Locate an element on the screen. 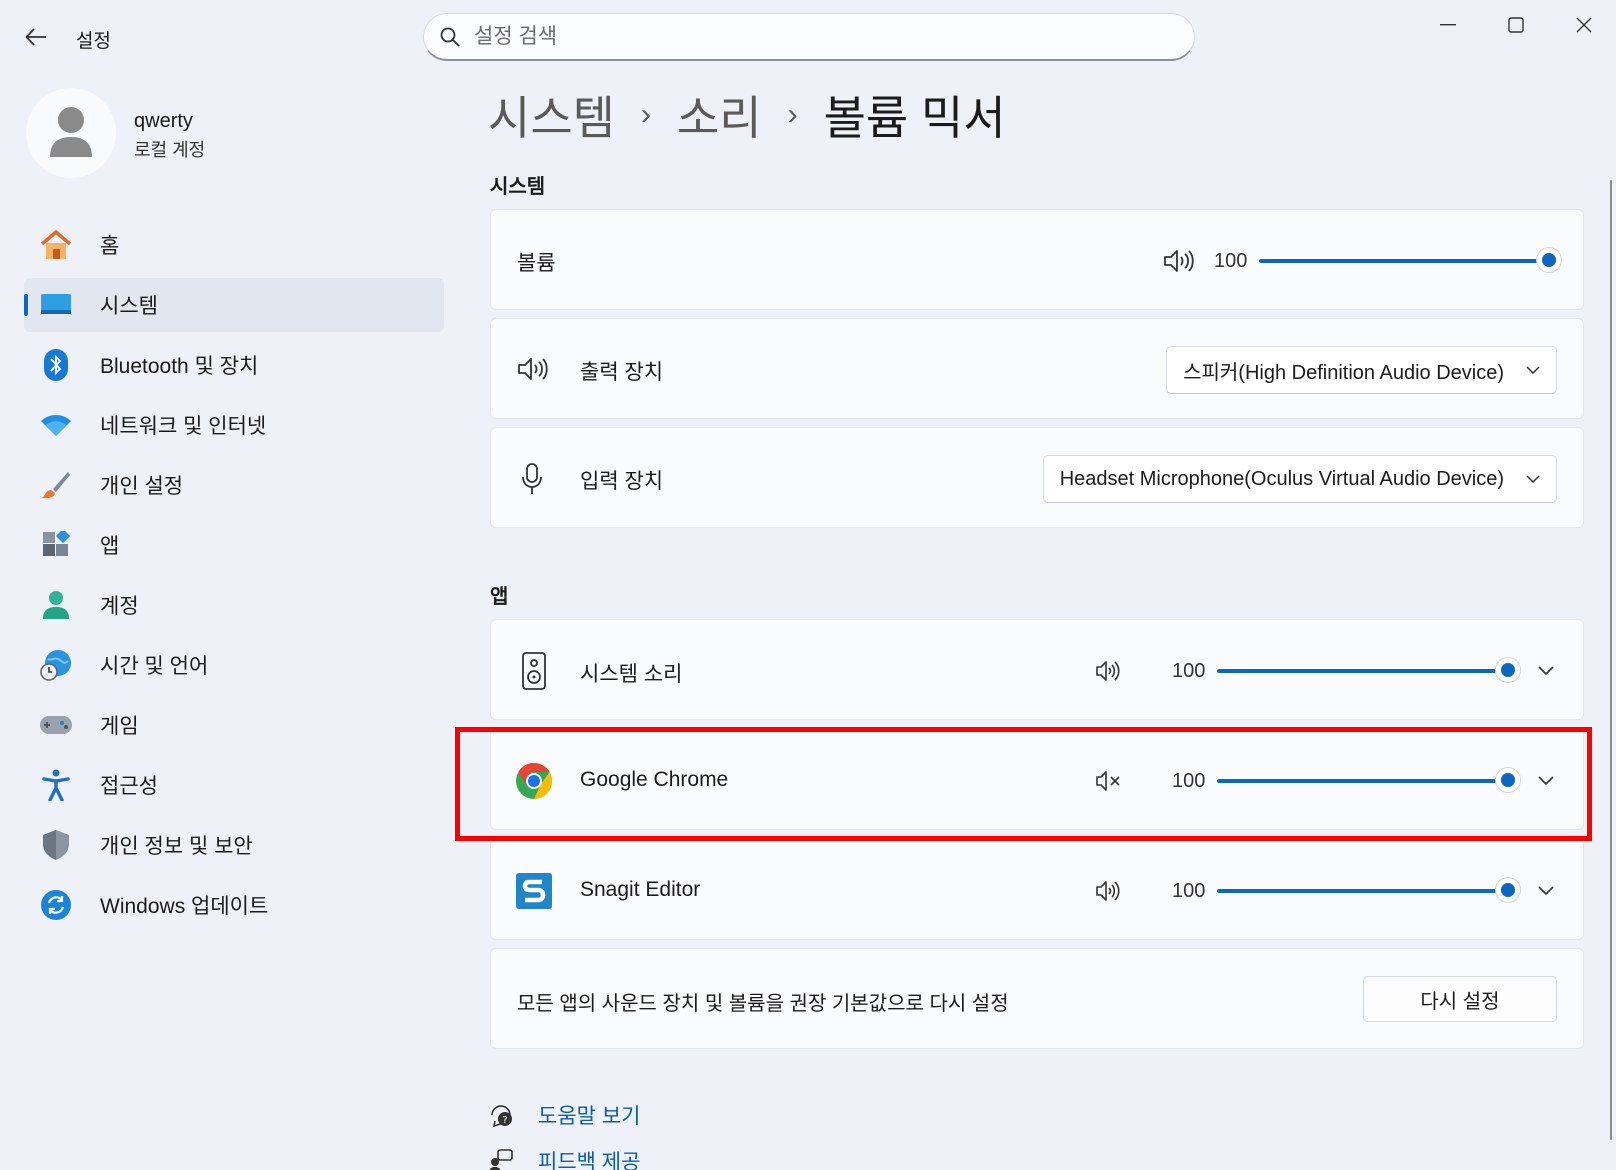 The image size is (1616, 1170). output-device-card: 출력 장치 스피커(High Definition Audio Device) is located at coordinates (1037, 368).